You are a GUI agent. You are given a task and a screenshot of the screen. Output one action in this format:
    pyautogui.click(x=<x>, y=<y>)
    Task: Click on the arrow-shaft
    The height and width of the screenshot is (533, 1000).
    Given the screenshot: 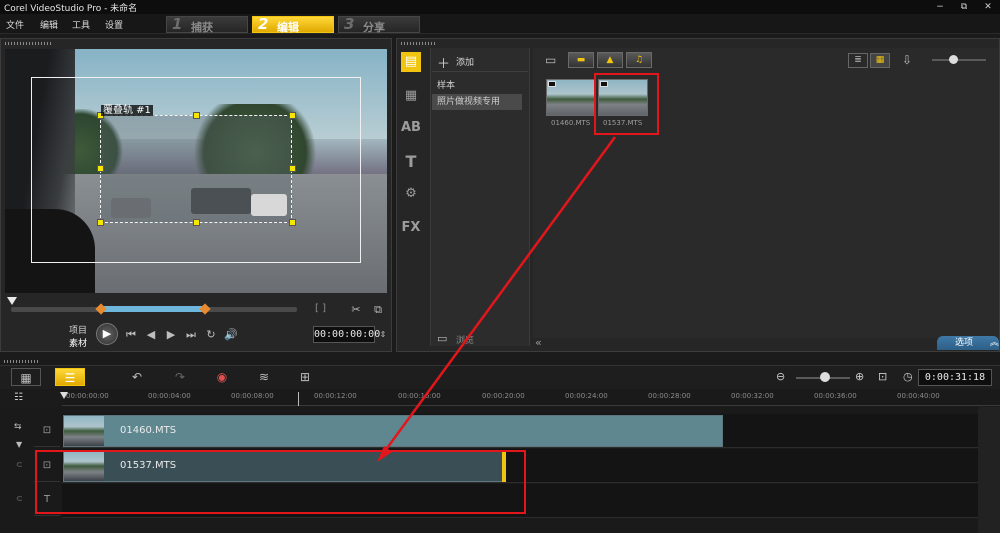 What is the action you would take?
    pyautogui.click(x=498, y=296)
    